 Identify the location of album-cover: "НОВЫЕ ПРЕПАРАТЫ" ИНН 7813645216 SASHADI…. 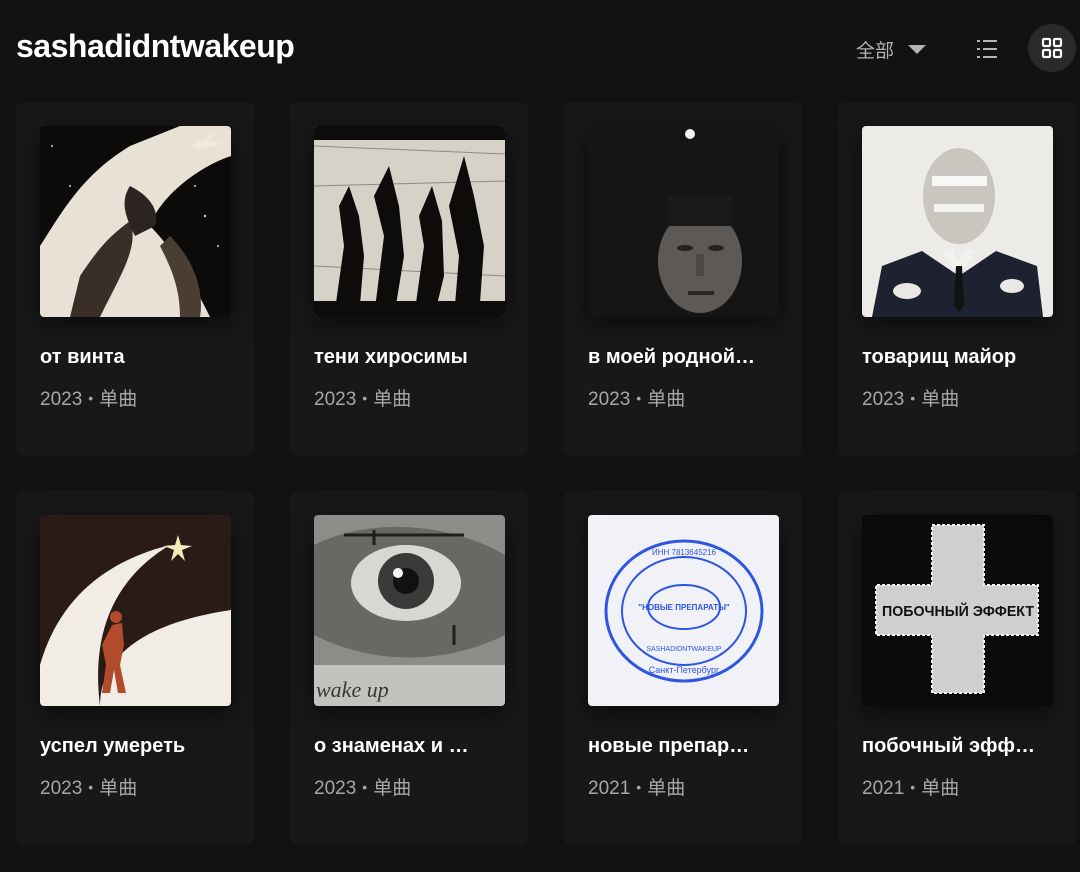
(683, 610).